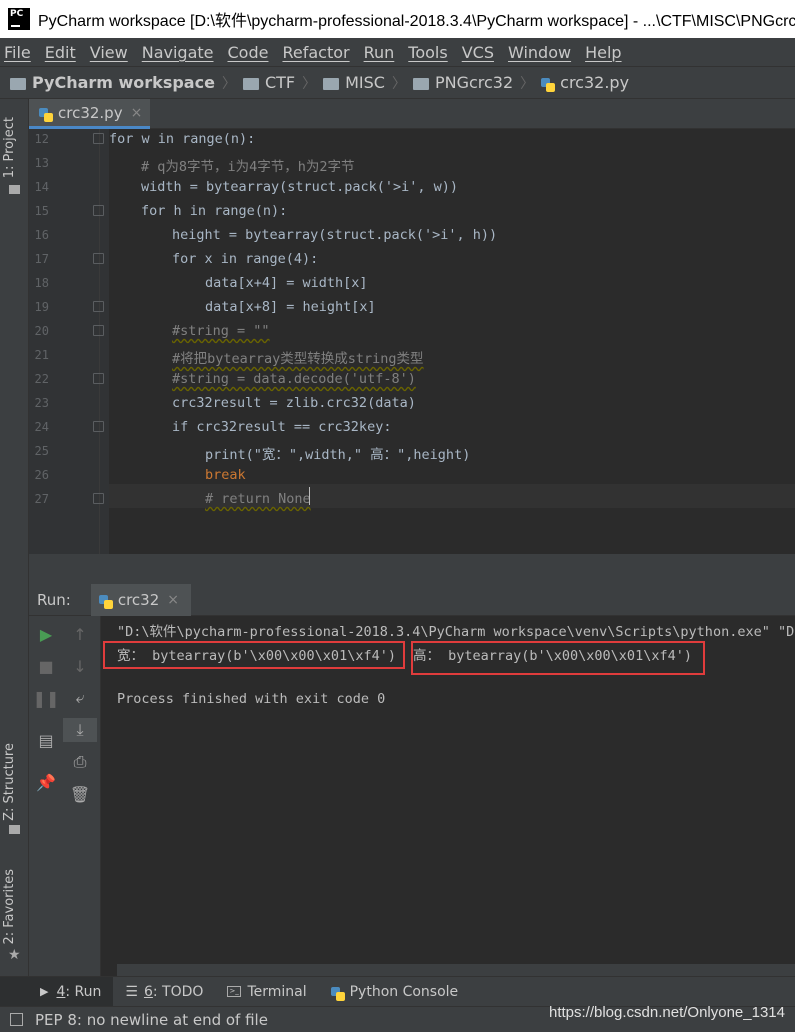  I want to click on python-console-icon, so click(337, 993).